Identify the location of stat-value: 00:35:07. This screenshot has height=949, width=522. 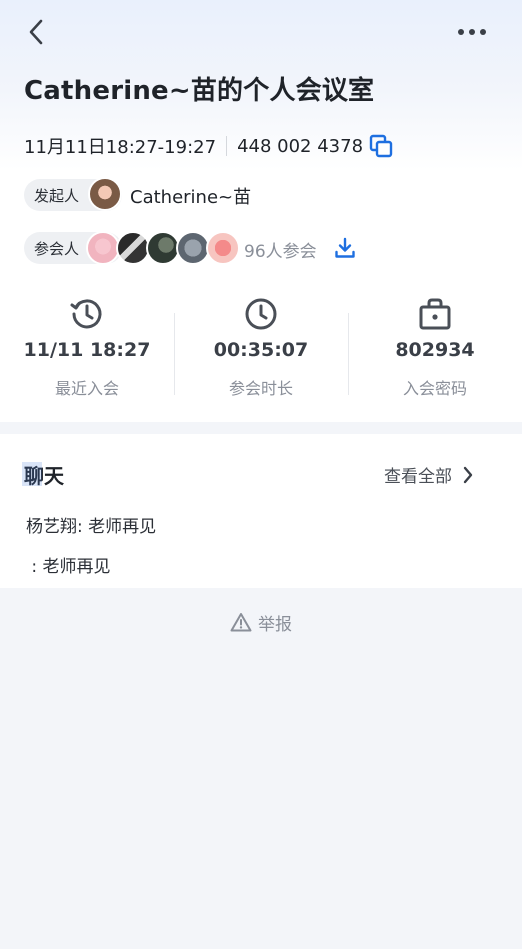
(261, 350).